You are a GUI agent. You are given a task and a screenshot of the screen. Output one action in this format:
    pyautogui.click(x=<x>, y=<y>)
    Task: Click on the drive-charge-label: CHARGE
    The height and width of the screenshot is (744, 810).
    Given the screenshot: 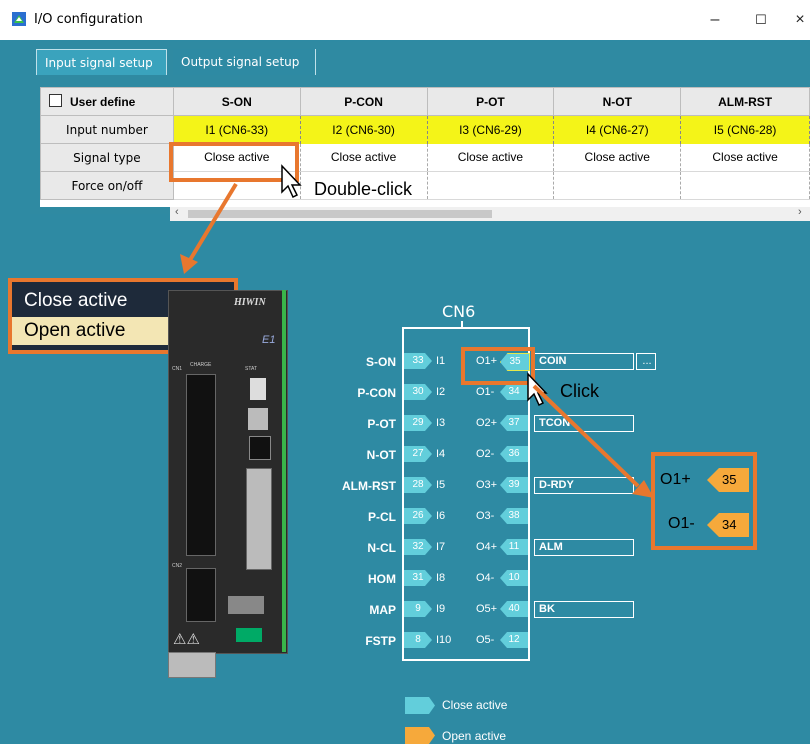 What is the action you would take?
    pyautogui.click(x=201, y=365)
    